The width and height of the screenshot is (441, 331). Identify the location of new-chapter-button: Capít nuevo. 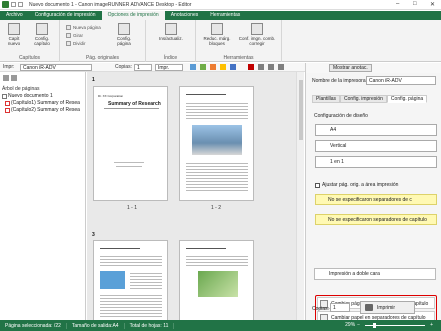
(14, 34).